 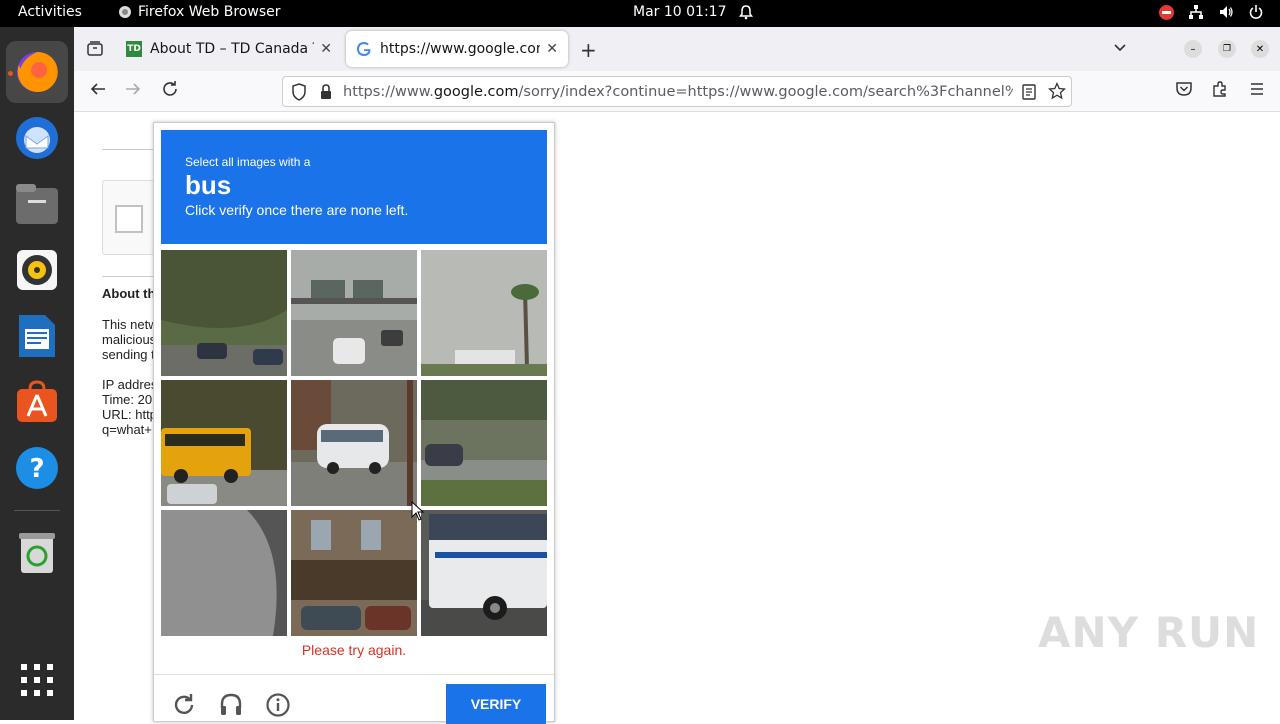 I want to click on app-menu: Firefox Web Browser, so click(x=199, y=12).